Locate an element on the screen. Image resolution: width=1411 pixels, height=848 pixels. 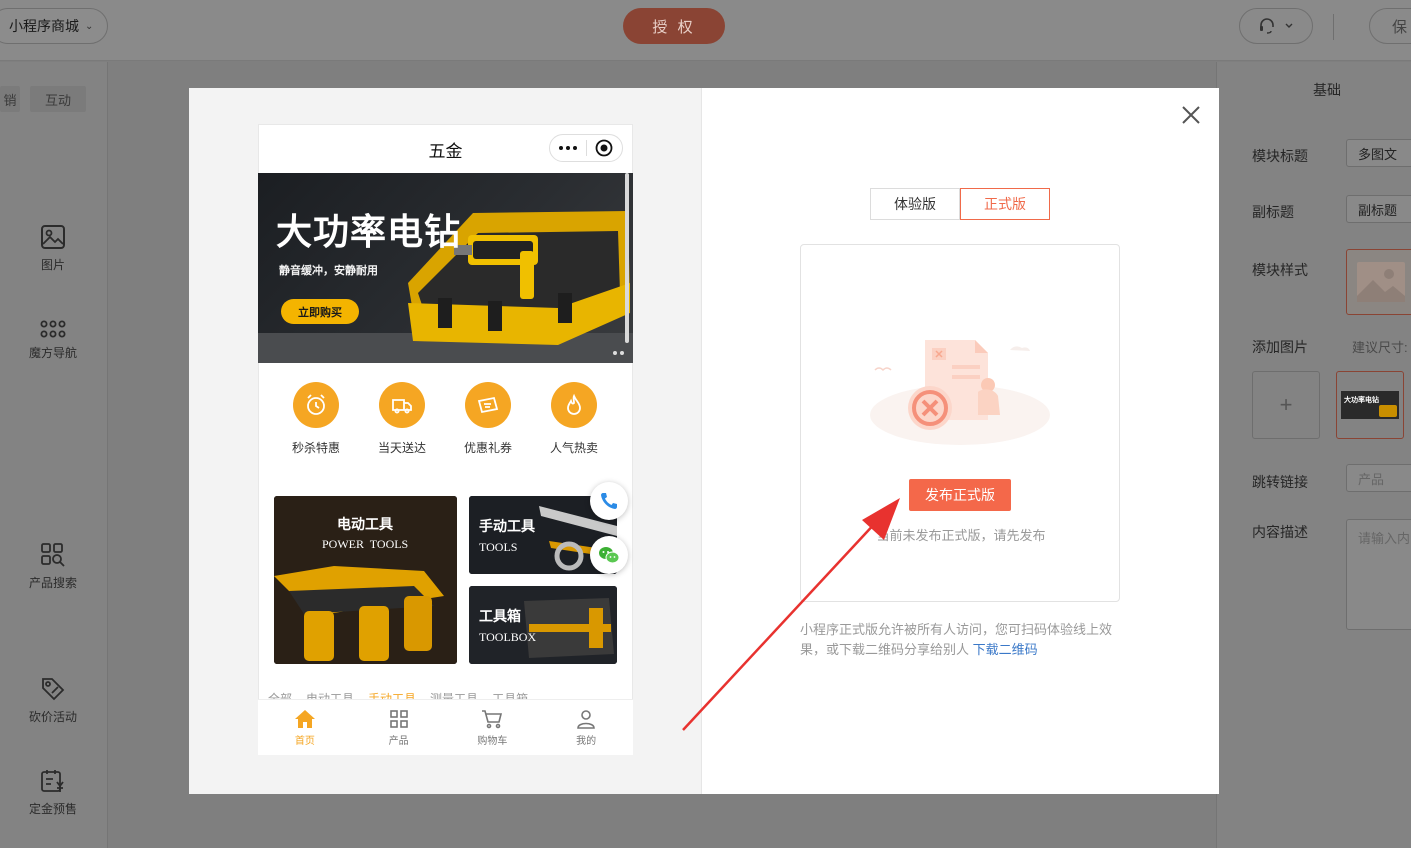
sidebar-item-product-search: 产品搜索 is located at coordinates (53, 566).